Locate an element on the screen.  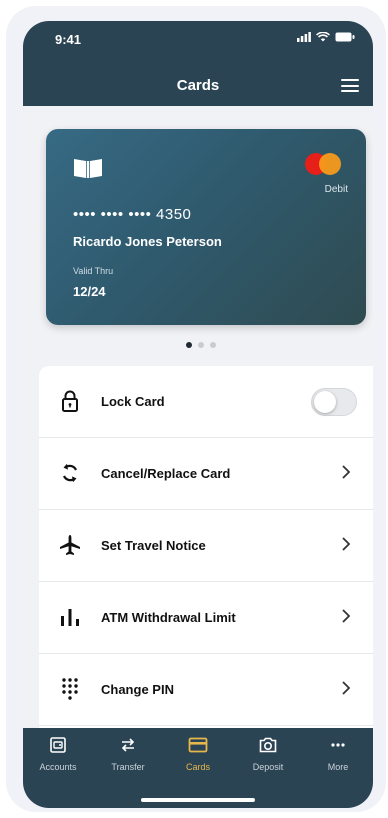
status-time: 9:41 is located at coordinates (68, 39).